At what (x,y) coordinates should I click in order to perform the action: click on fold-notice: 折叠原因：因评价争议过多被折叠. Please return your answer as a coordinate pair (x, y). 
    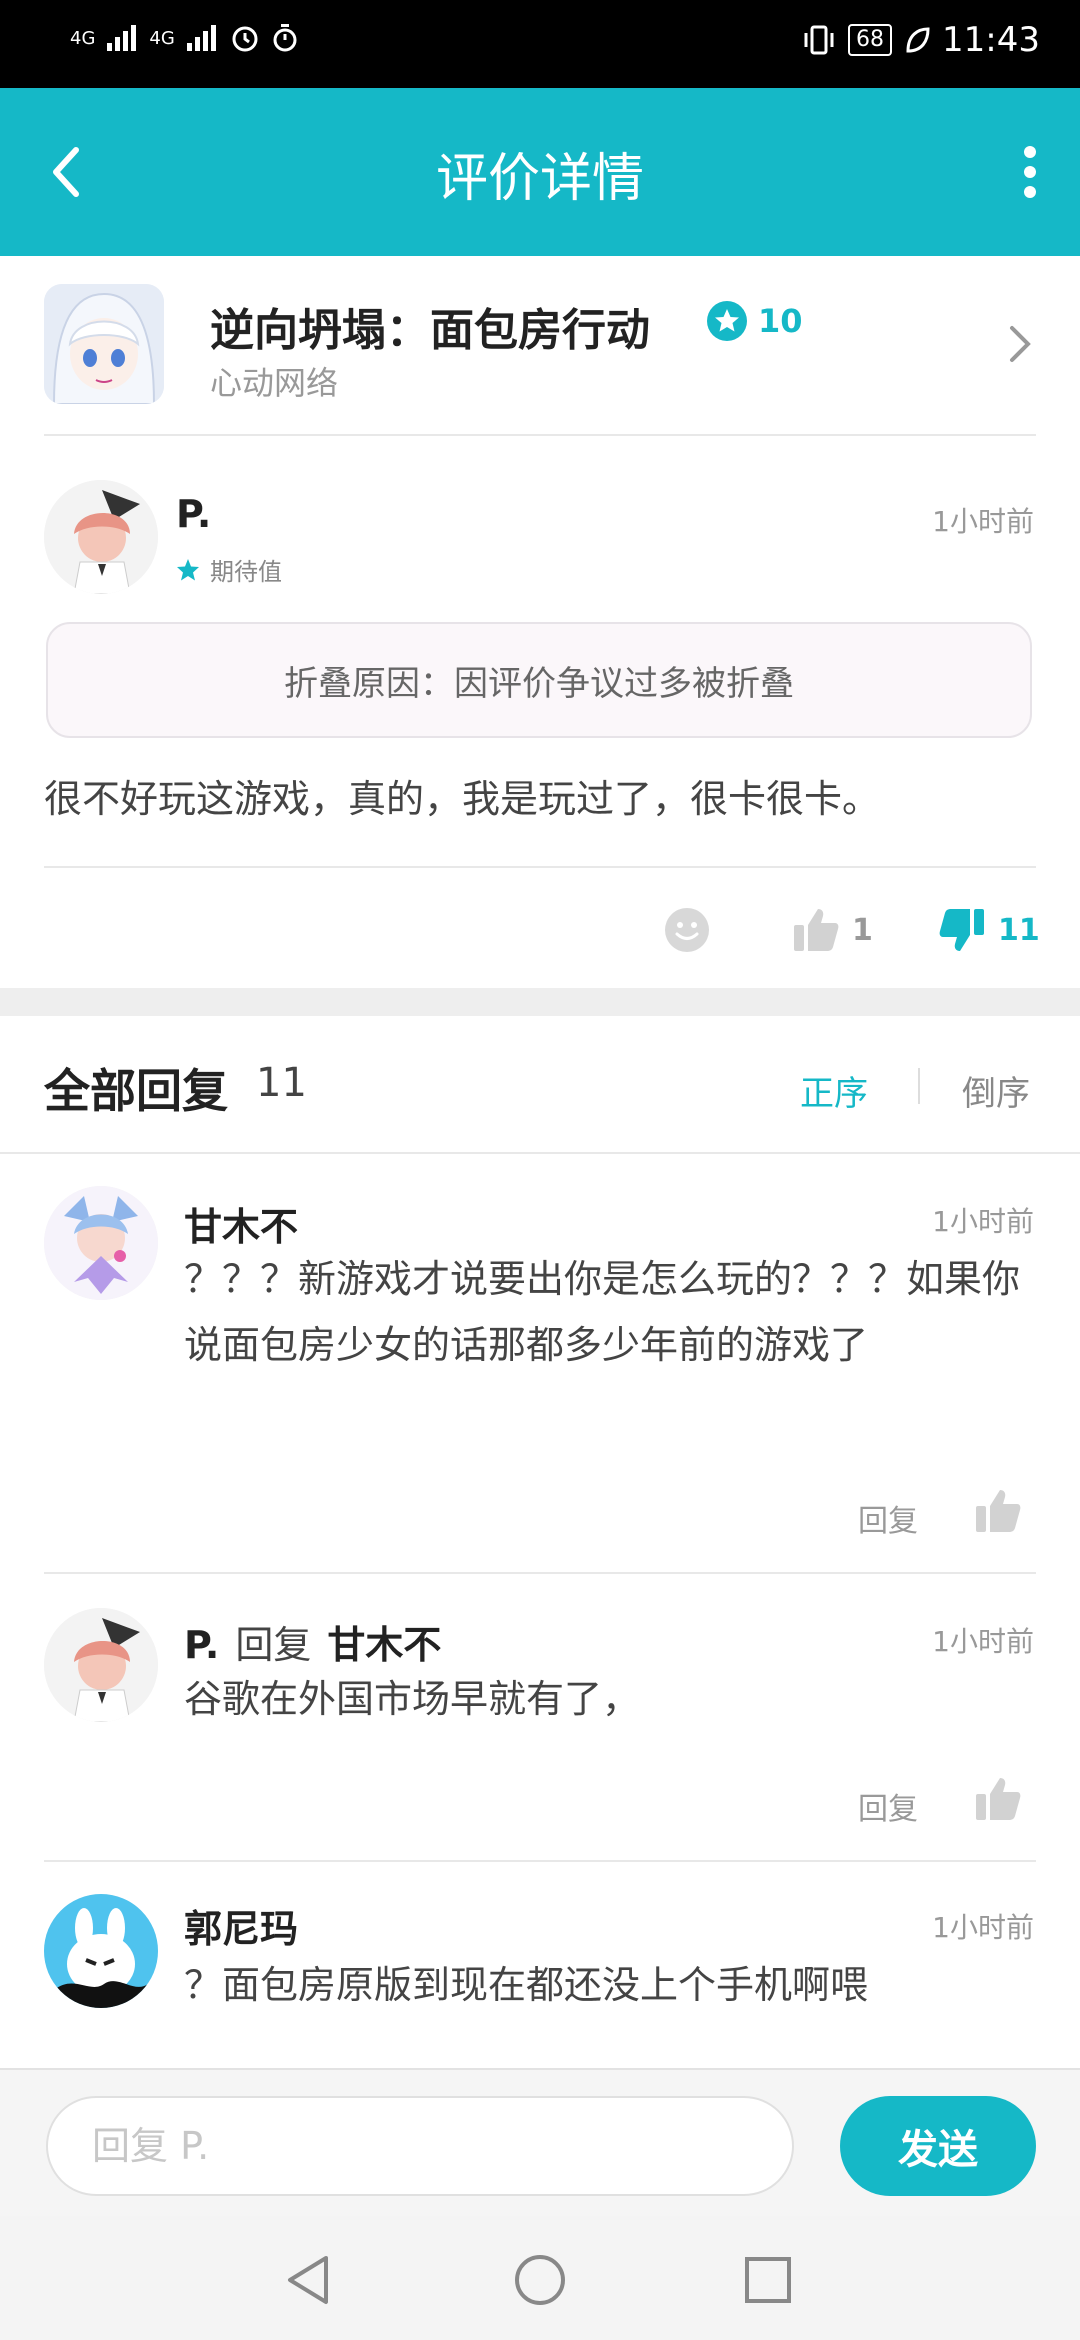
    Looking at the image, I should click on (539, 680).